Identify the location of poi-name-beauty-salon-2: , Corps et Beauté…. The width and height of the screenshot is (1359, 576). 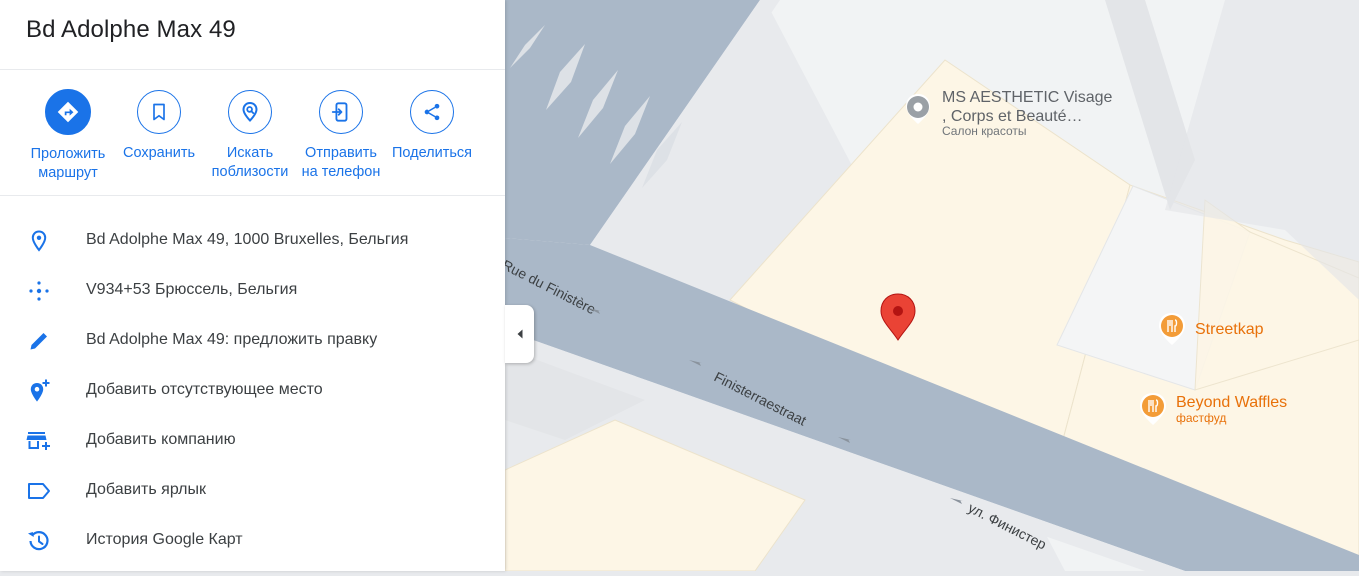
(1012, 116).